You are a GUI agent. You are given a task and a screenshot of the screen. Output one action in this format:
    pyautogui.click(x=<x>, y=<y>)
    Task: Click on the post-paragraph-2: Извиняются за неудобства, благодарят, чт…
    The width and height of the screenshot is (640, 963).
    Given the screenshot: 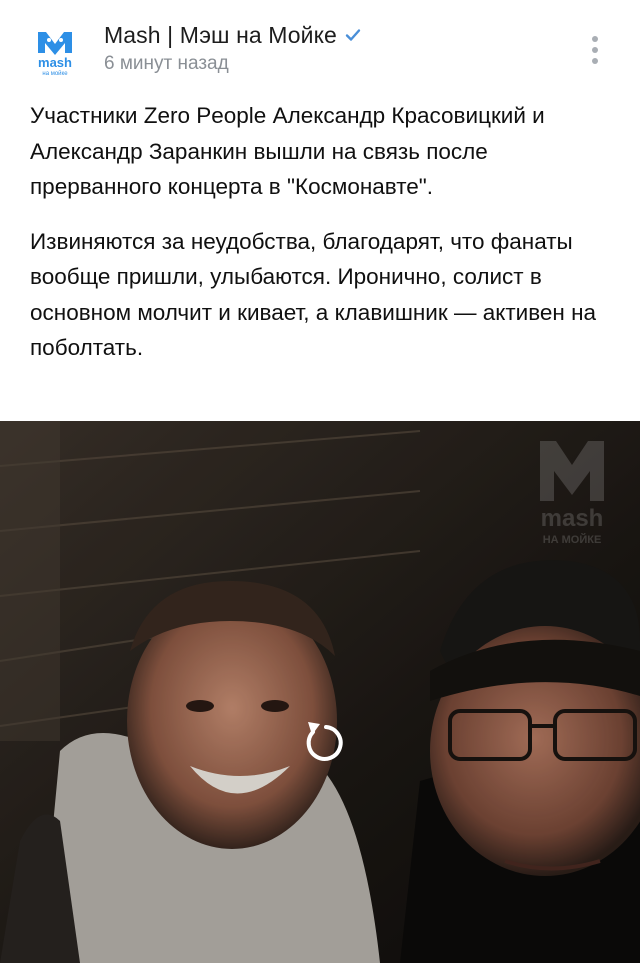 What is the action you would take?
    pyautogui.click(x=313, y=294)
    